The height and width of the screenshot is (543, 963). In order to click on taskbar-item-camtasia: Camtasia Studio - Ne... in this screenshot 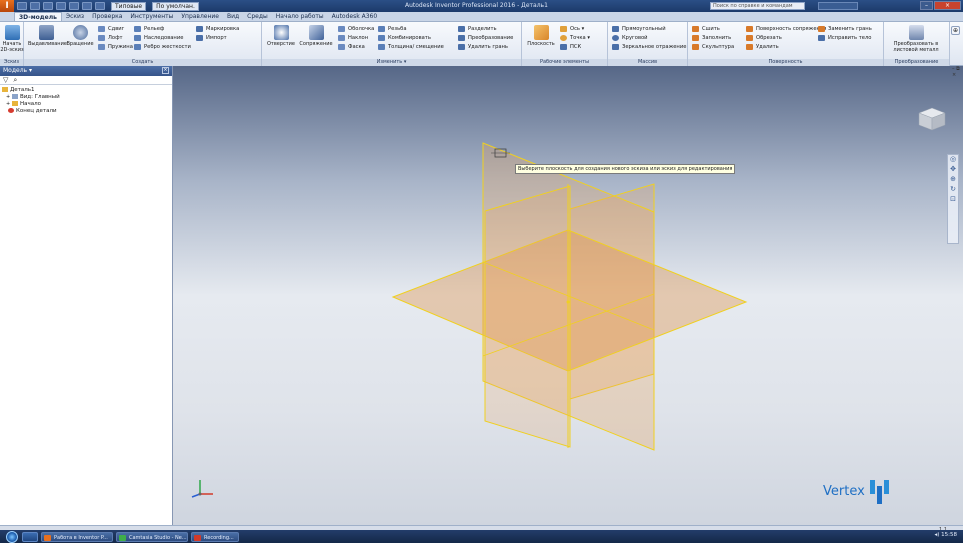, I will do `click(152, 536)`.